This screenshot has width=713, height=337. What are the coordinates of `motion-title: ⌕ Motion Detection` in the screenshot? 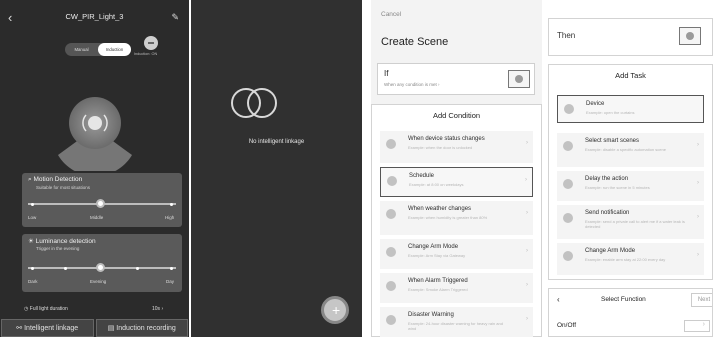 It's located at (55, 179).